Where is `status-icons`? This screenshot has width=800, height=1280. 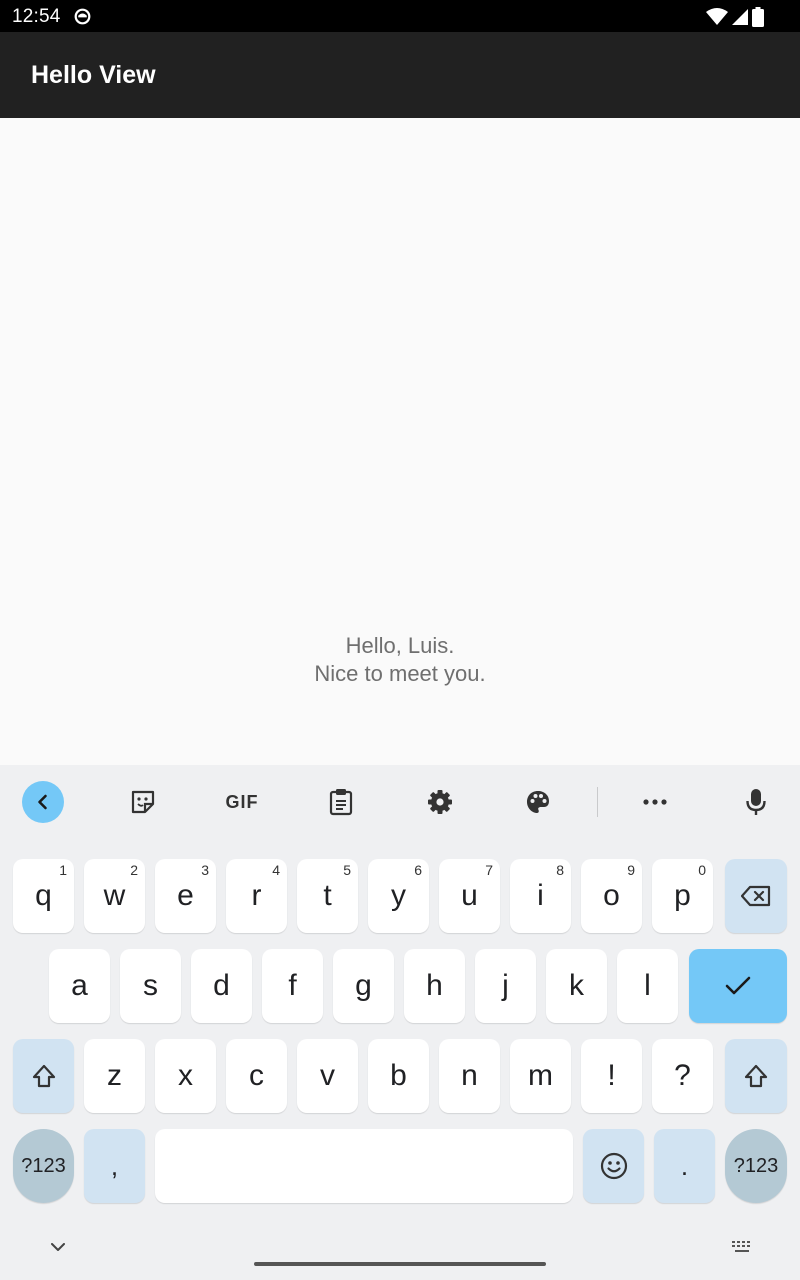 status-icons is located at coordinates (735, 17).